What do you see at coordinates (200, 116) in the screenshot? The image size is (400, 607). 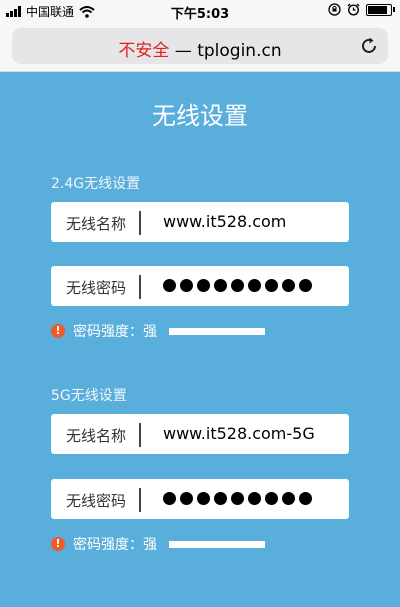 I see `page-title: 无线设置` at bounding box center [200, 116].